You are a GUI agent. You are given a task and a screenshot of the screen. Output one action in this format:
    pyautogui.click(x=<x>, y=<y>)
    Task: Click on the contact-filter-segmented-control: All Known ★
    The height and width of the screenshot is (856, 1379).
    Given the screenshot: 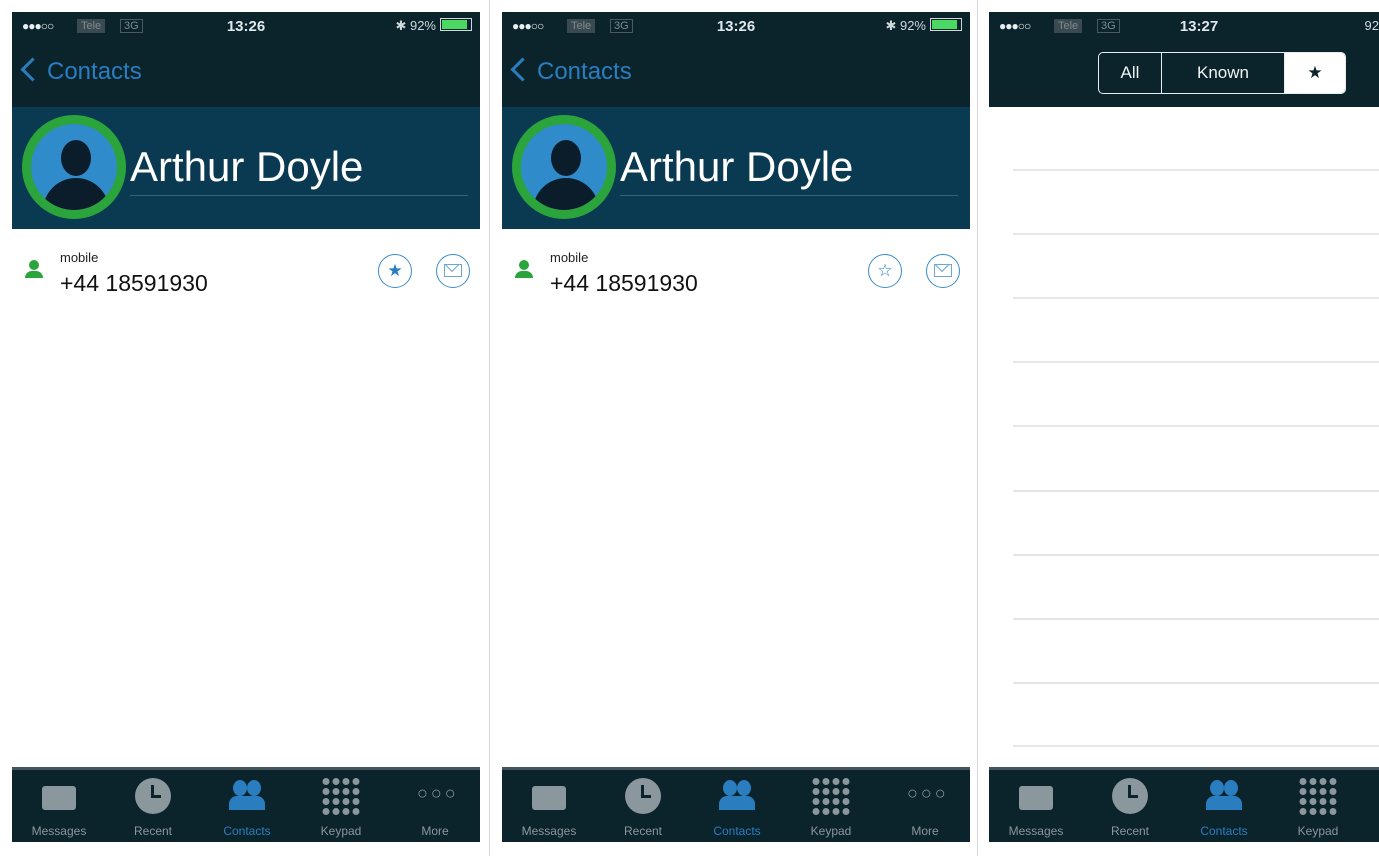 What is the action you would take?
    pyautogui.click(x=1222, y=73)
    